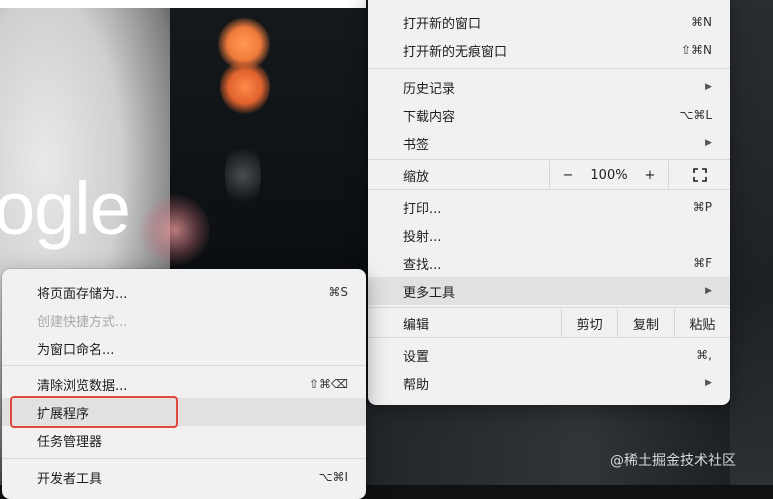  Describe the element at coordinates (549, 383) in the screenshot. I see `menu-item-help: 帮助 ▶` at that location.